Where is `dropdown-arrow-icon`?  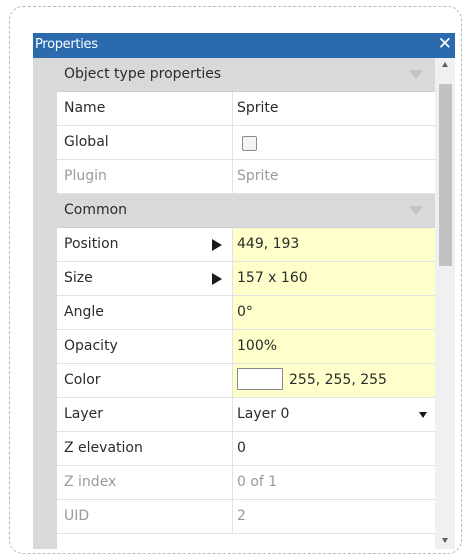
dropdown-arrow-icon is located at coordinates (423, 415).